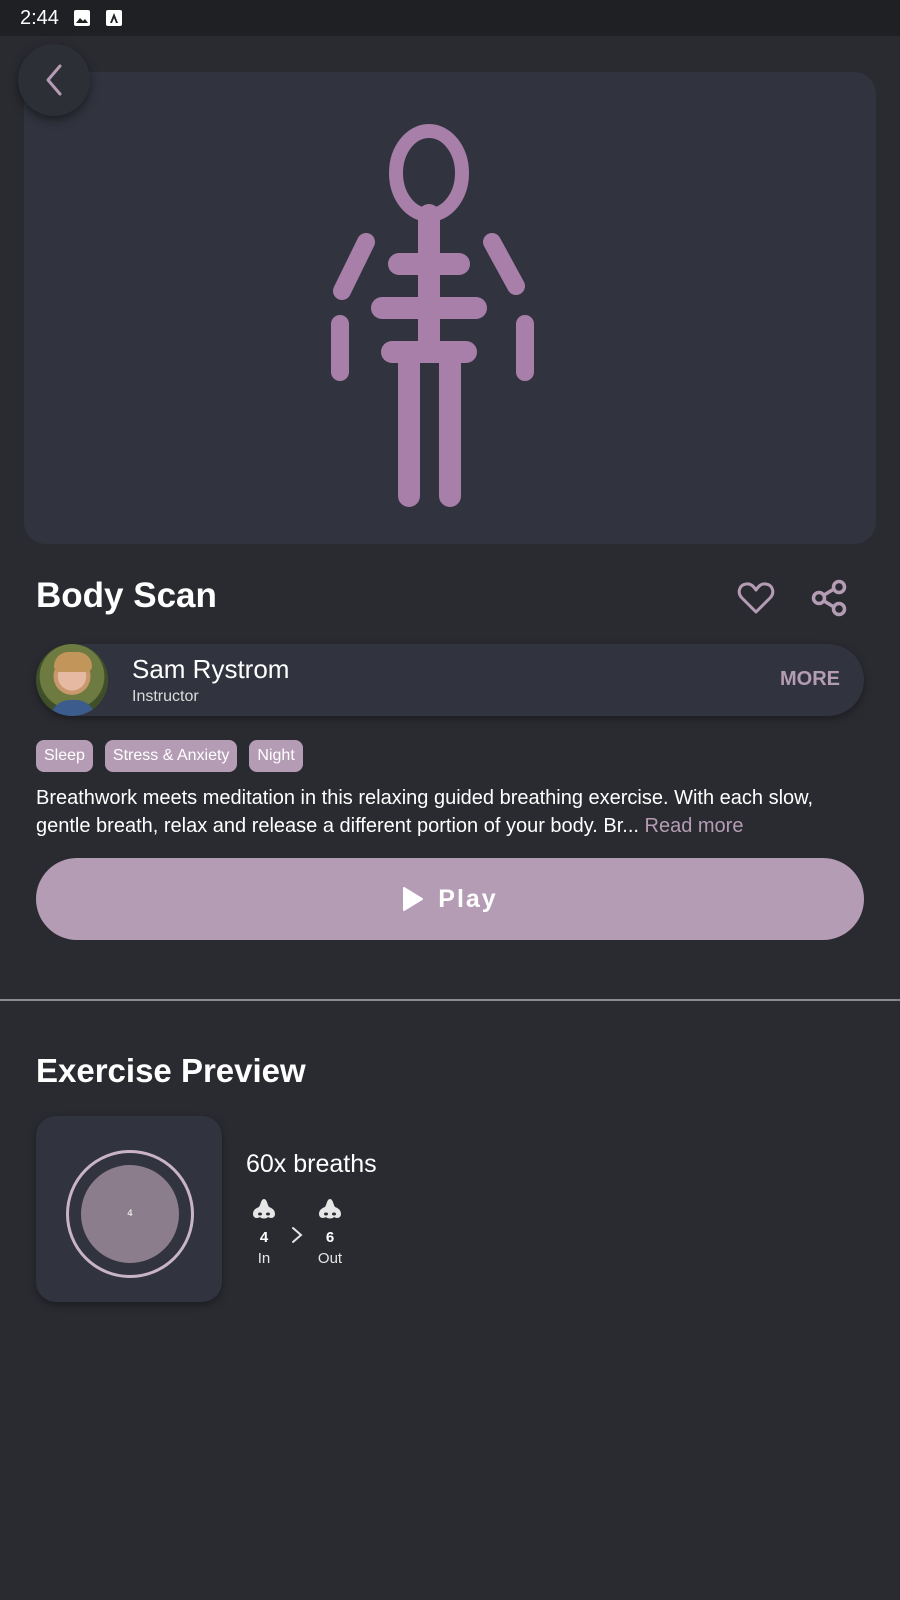 The image size is (900, 1600). Describe the element at coordinates (39, 17) in the screenshot. I see `status-time: 2:44` at that location.